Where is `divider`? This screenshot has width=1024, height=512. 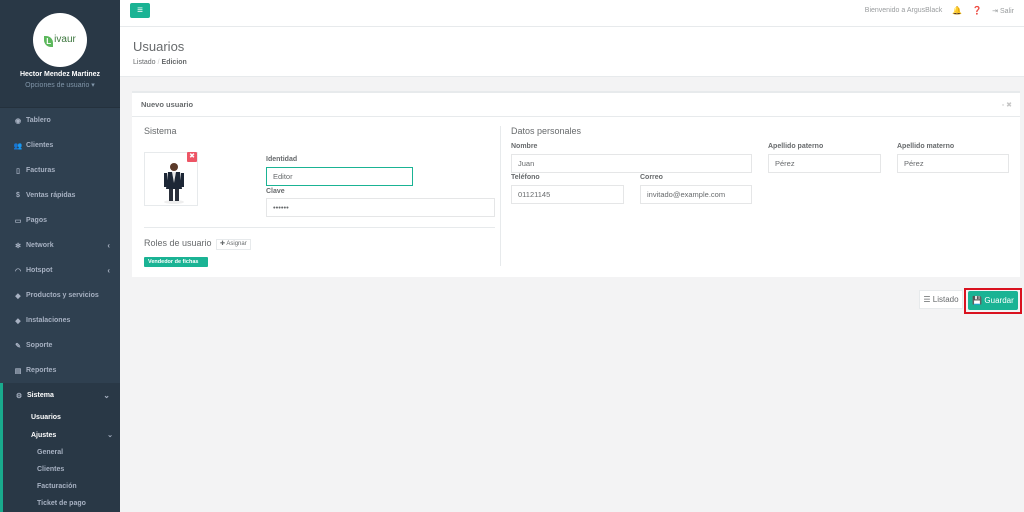
divider is located at coordinates (319, 227).